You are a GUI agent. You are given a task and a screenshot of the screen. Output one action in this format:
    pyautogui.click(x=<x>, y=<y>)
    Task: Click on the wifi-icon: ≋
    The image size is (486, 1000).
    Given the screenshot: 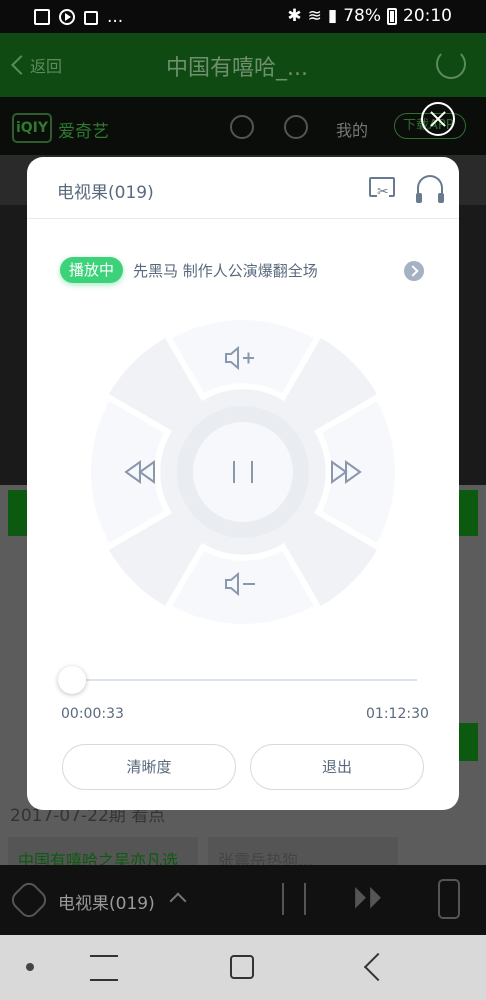 What is the action you would take?
    pyautogui.click(x=314, y=16)
    